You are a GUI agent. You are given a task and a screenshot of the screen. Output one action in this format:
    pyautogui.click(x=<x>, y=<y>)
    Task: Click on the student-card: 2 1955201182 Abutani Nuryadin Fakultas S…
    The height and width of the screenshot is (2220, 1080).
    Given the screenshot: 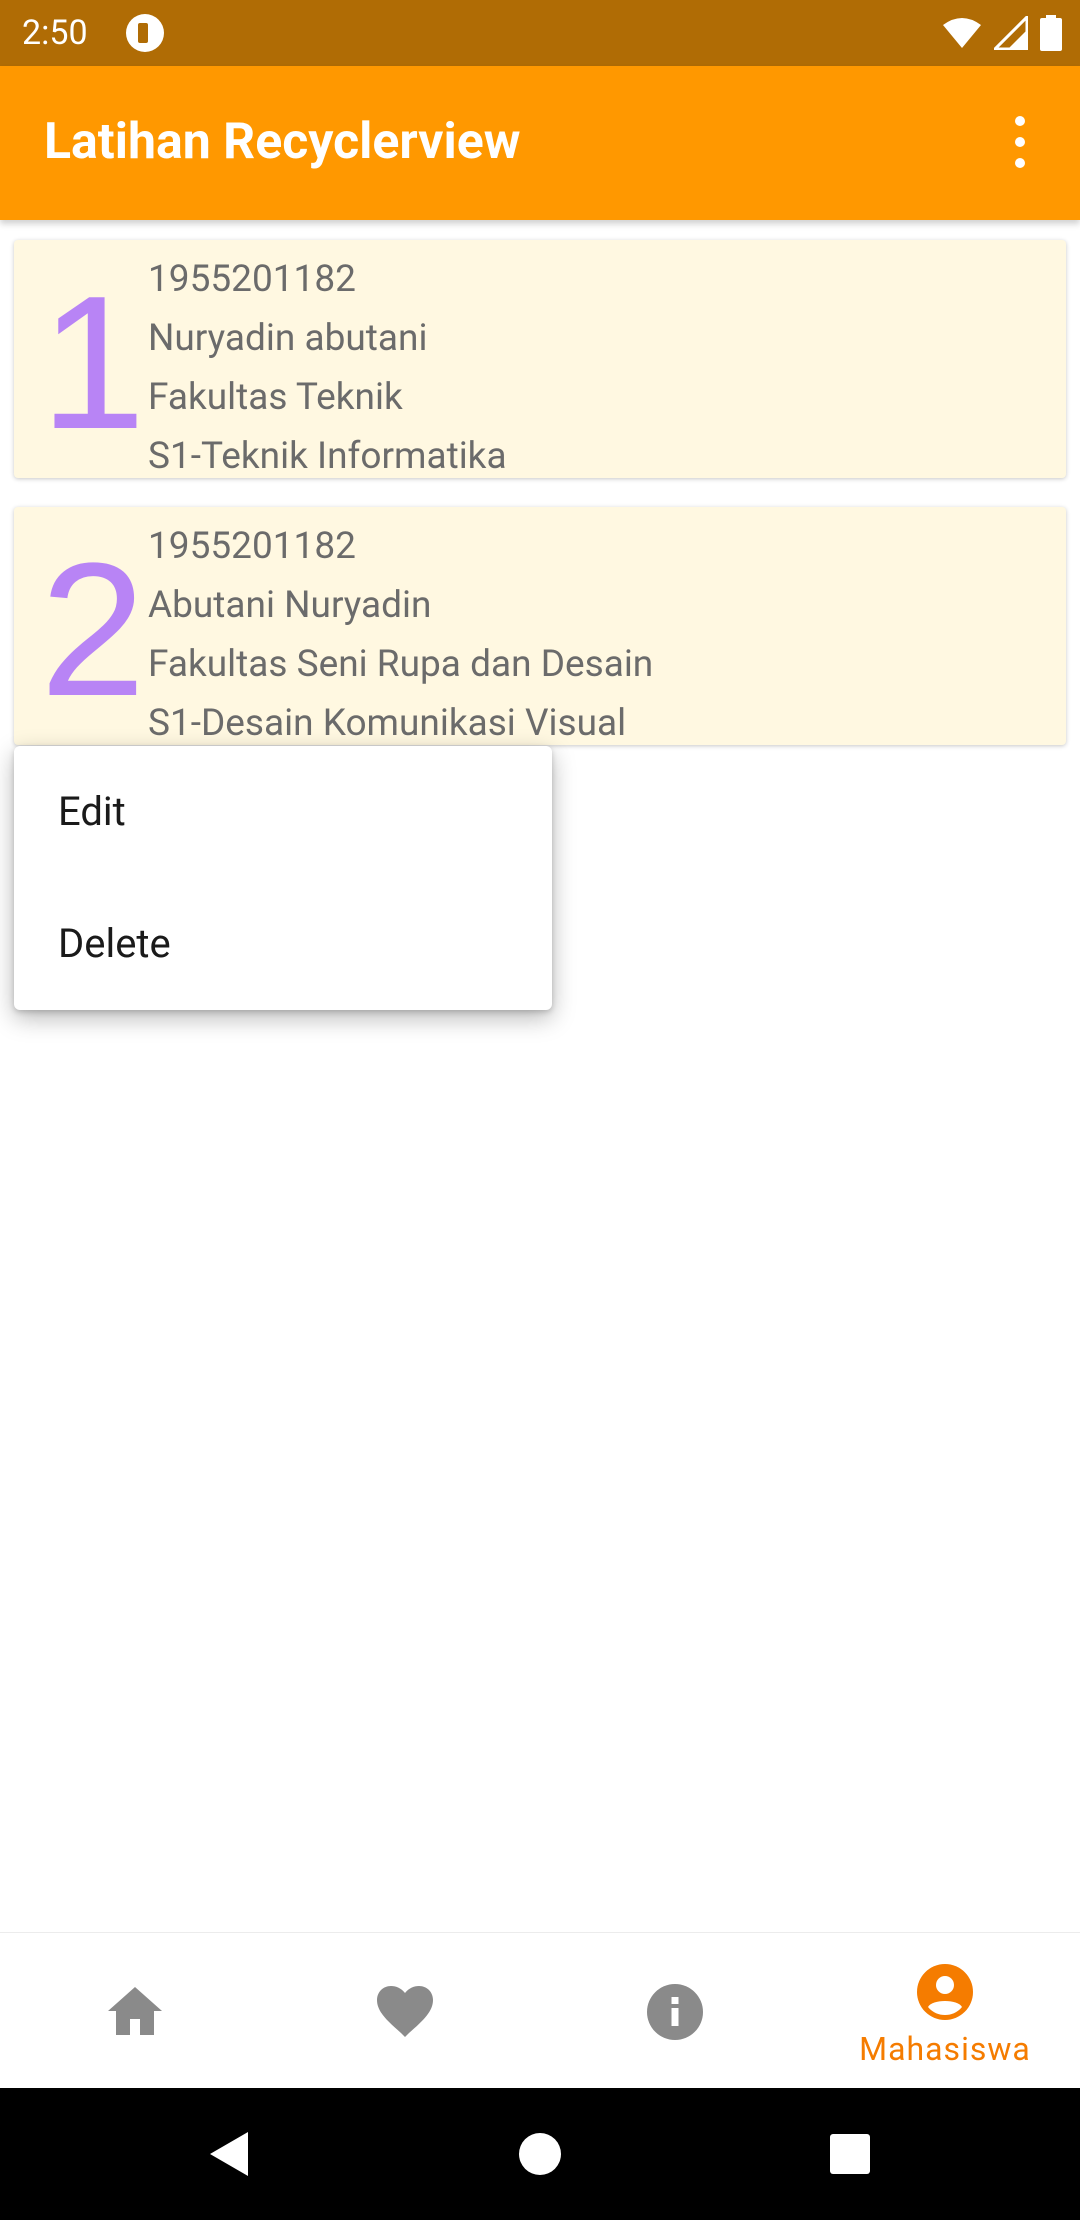 What is the action you would take?
    pyautogui.click(x=540, y=626)
    